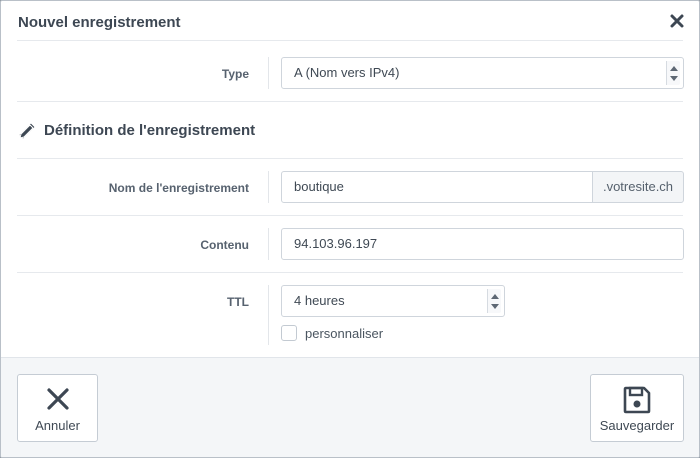  I want to click on cancel-button: Annuler, so click(57, 408).